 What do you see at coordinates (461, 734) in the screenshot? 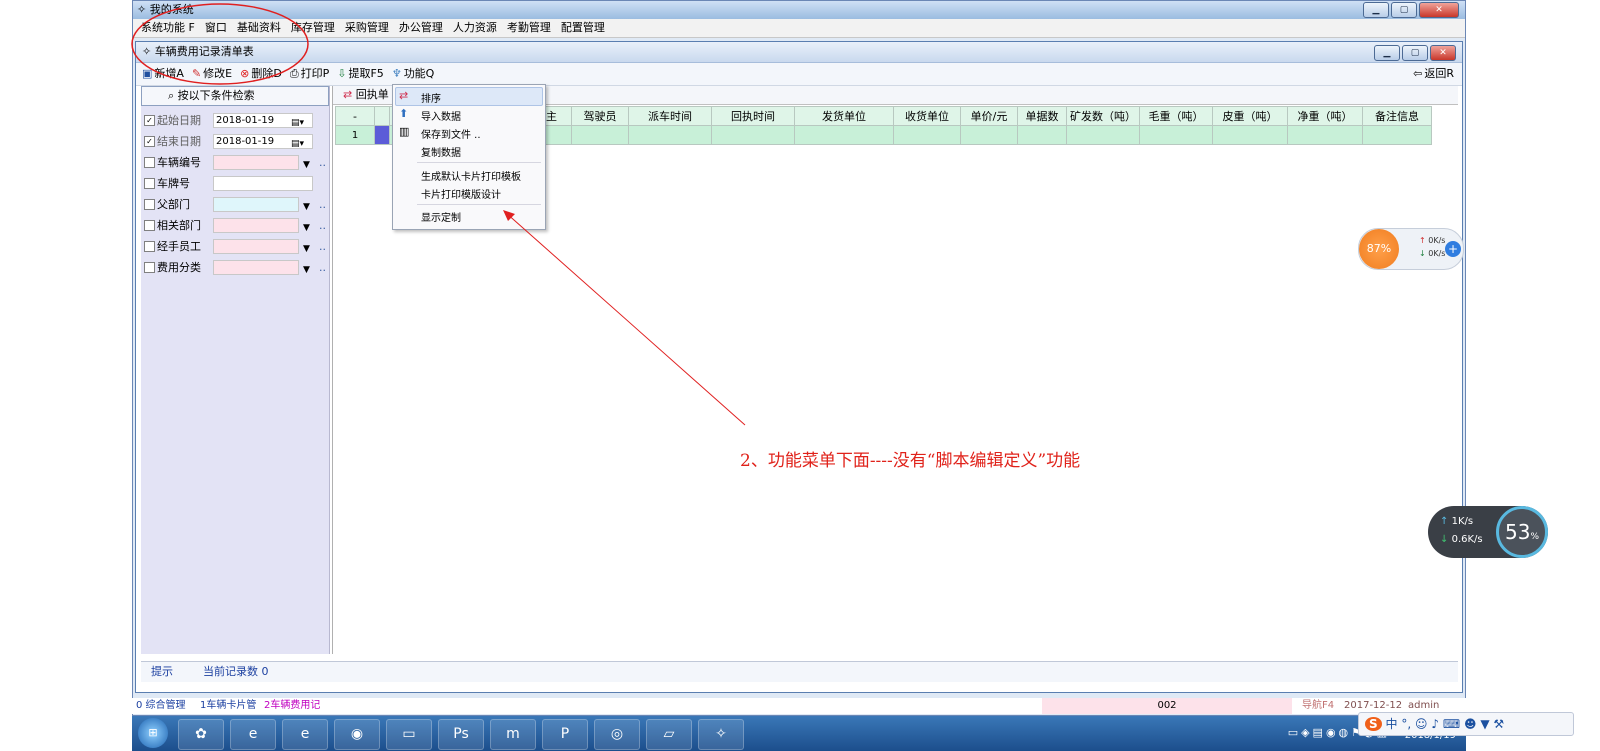
I see `photoshop-icon: Ps` at bounding box center [461, 734].